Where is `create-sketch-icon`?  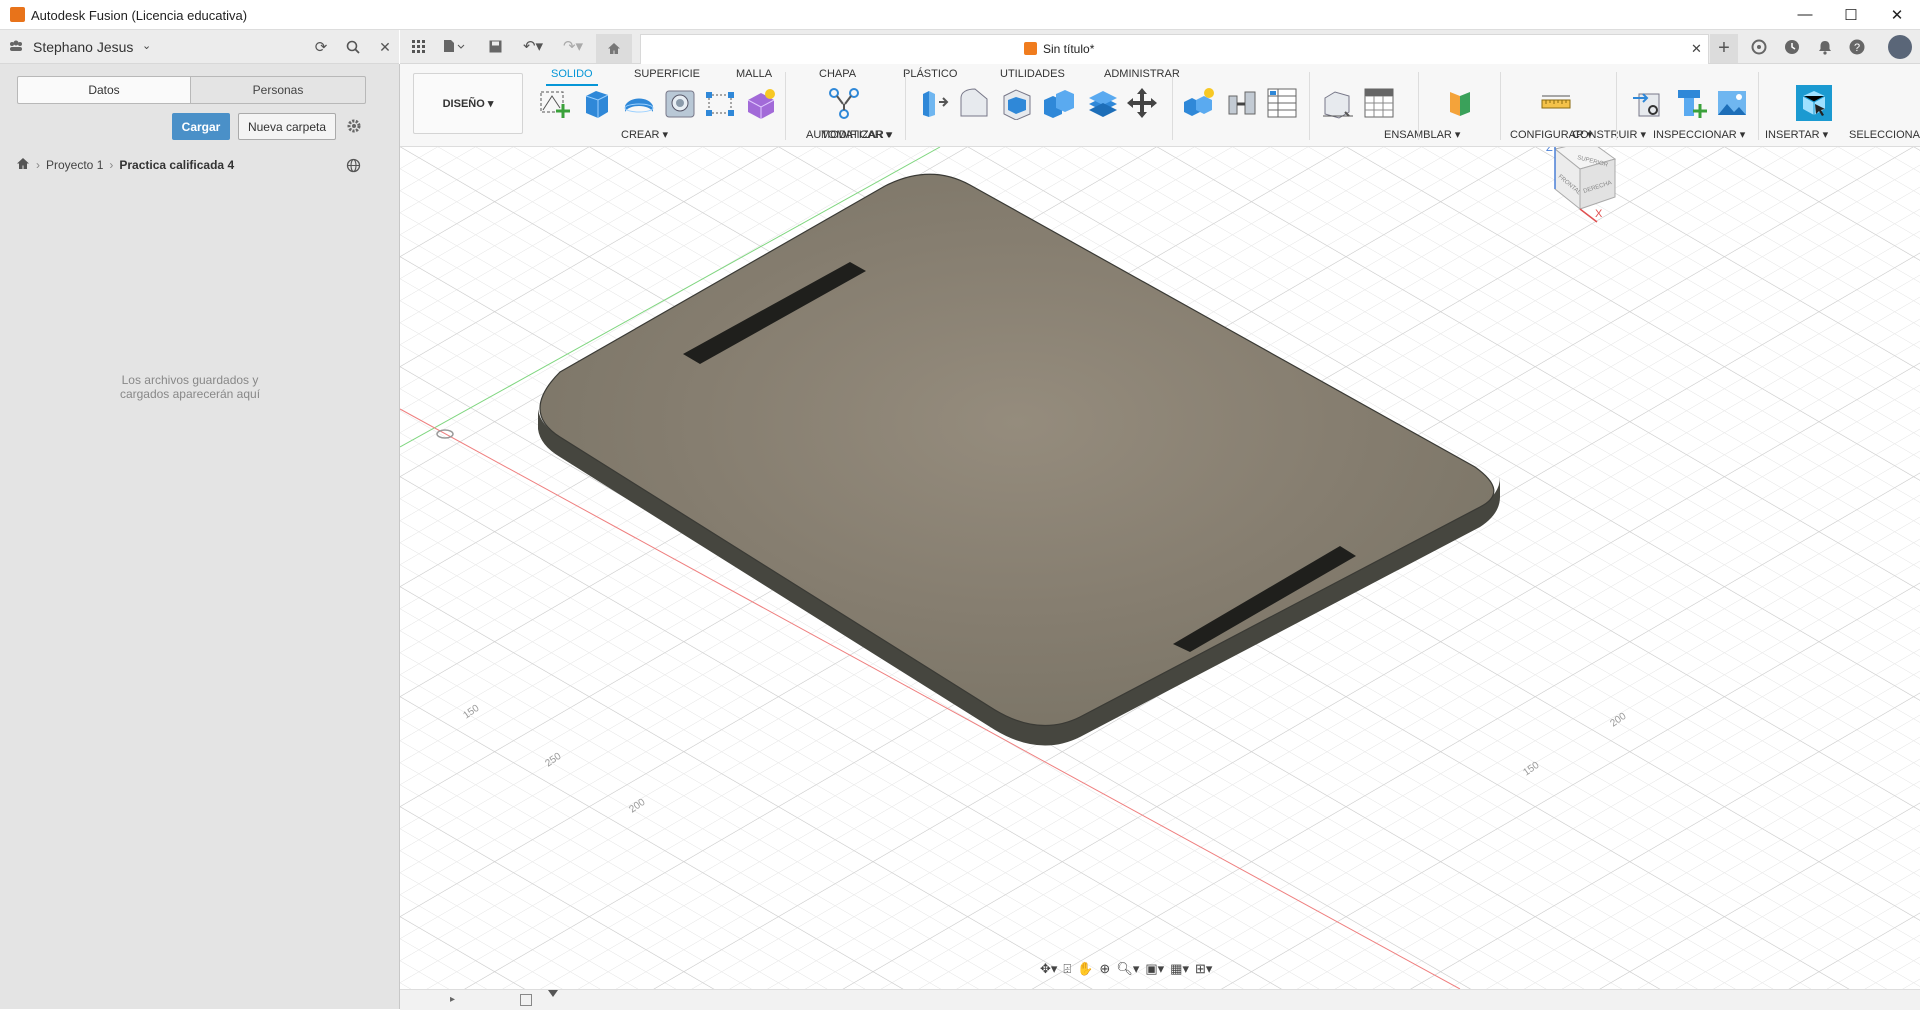 create-sketch-icon is located at coordinates (554, 103).